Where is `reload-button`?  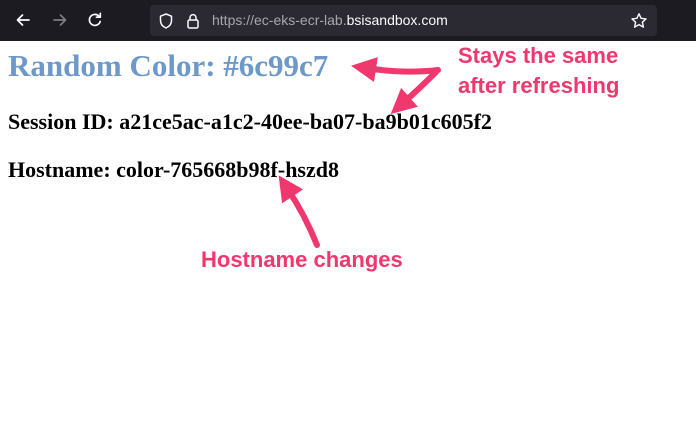 reload-button is located at coordinates (95, 20).